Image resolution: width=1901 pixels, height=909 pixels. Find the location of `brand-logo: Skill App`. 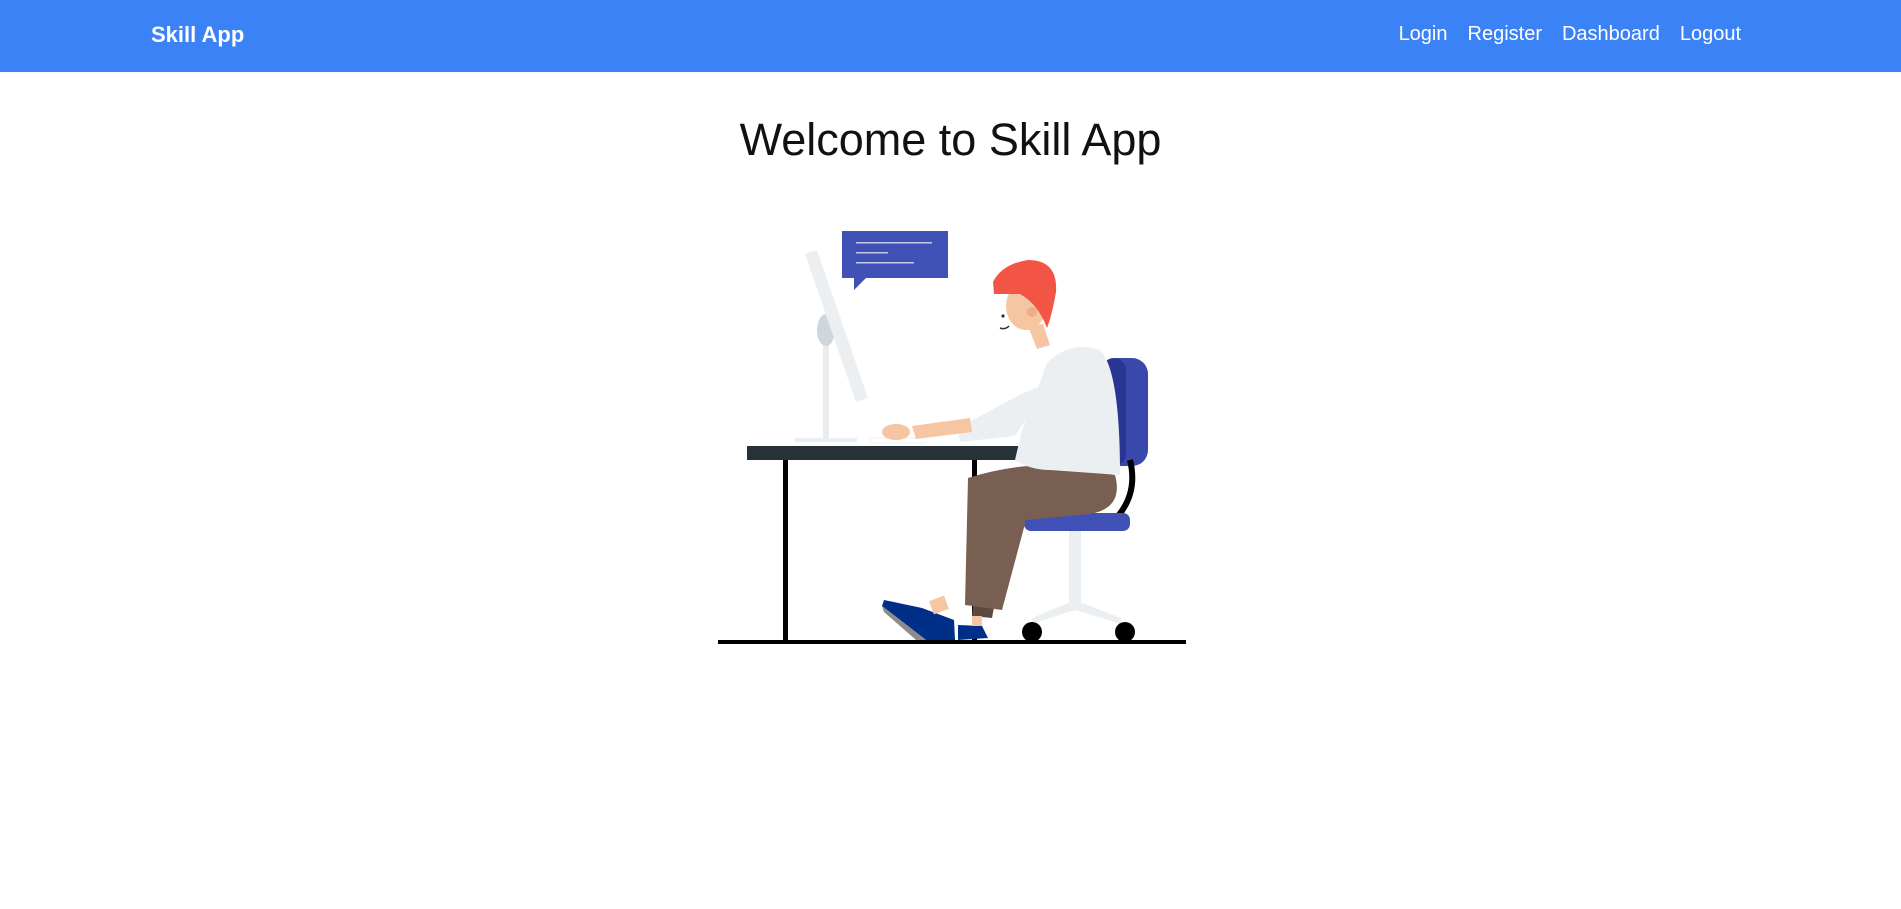

brand-logo: Skill App is located at coordinates (197, 35).